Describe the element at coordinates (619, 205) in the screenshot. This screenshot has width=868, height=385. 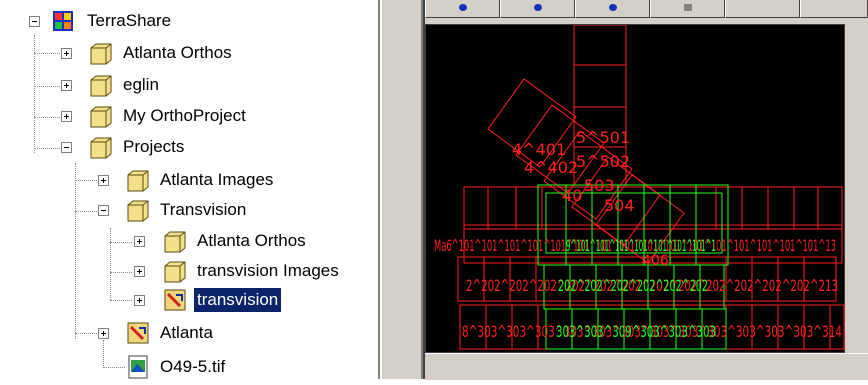
I see `frame-label: 504` at that location.